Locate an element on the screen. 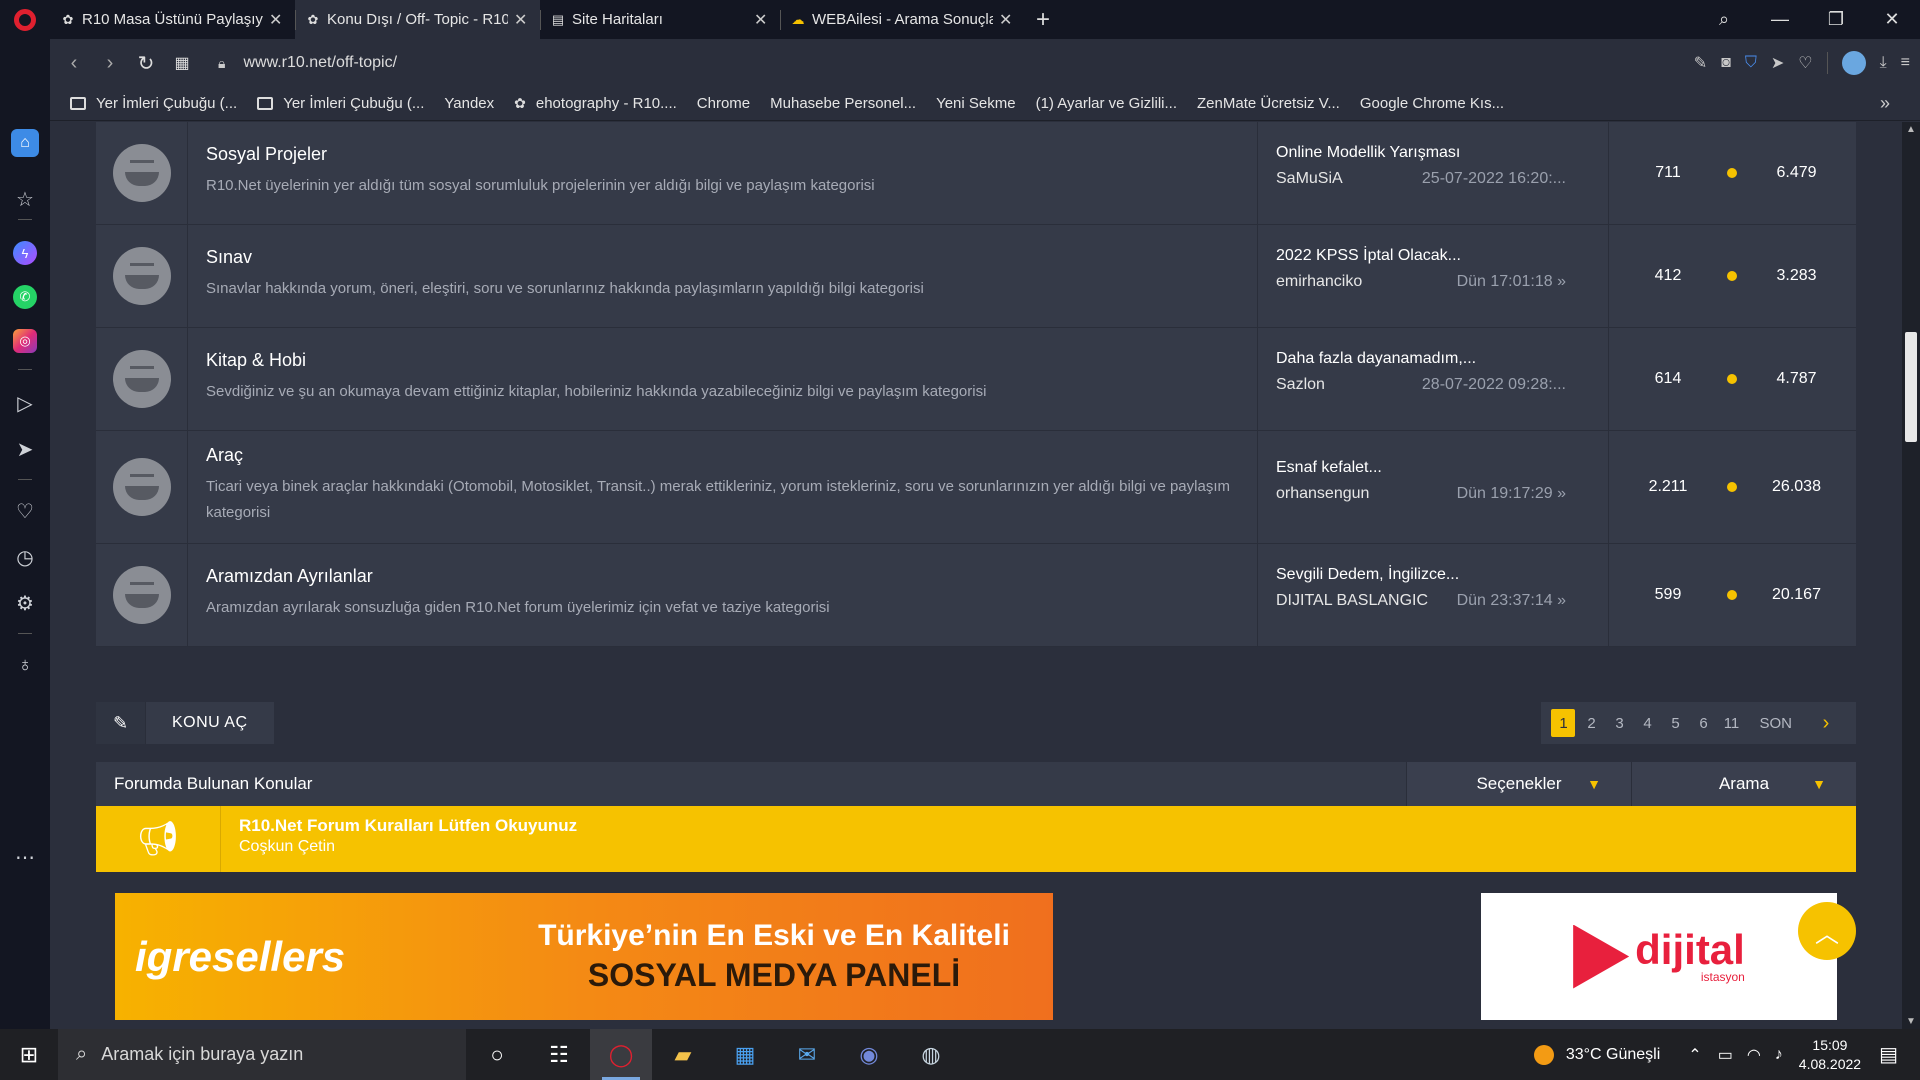  last-post-user: DIJITAL BASLANGIC is located at coordinates (1352, 600).